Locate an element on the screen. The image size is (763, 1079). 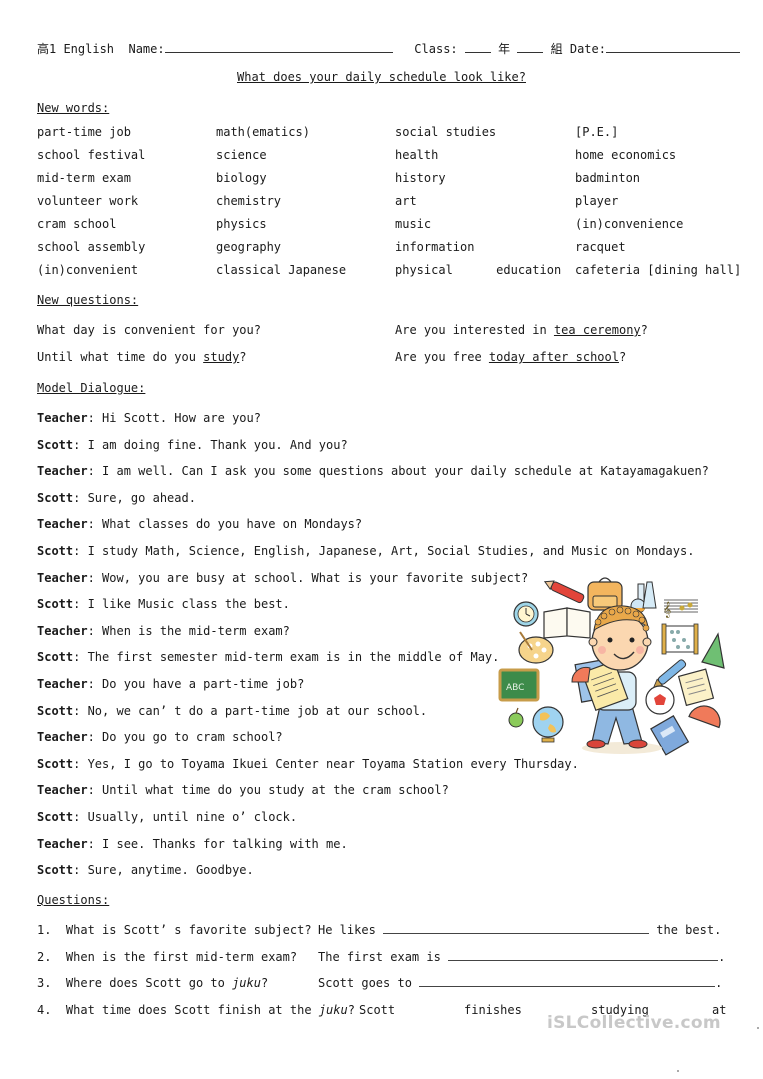
dialogue-text: I like Music class the best. is located at coordinates (188, 604).